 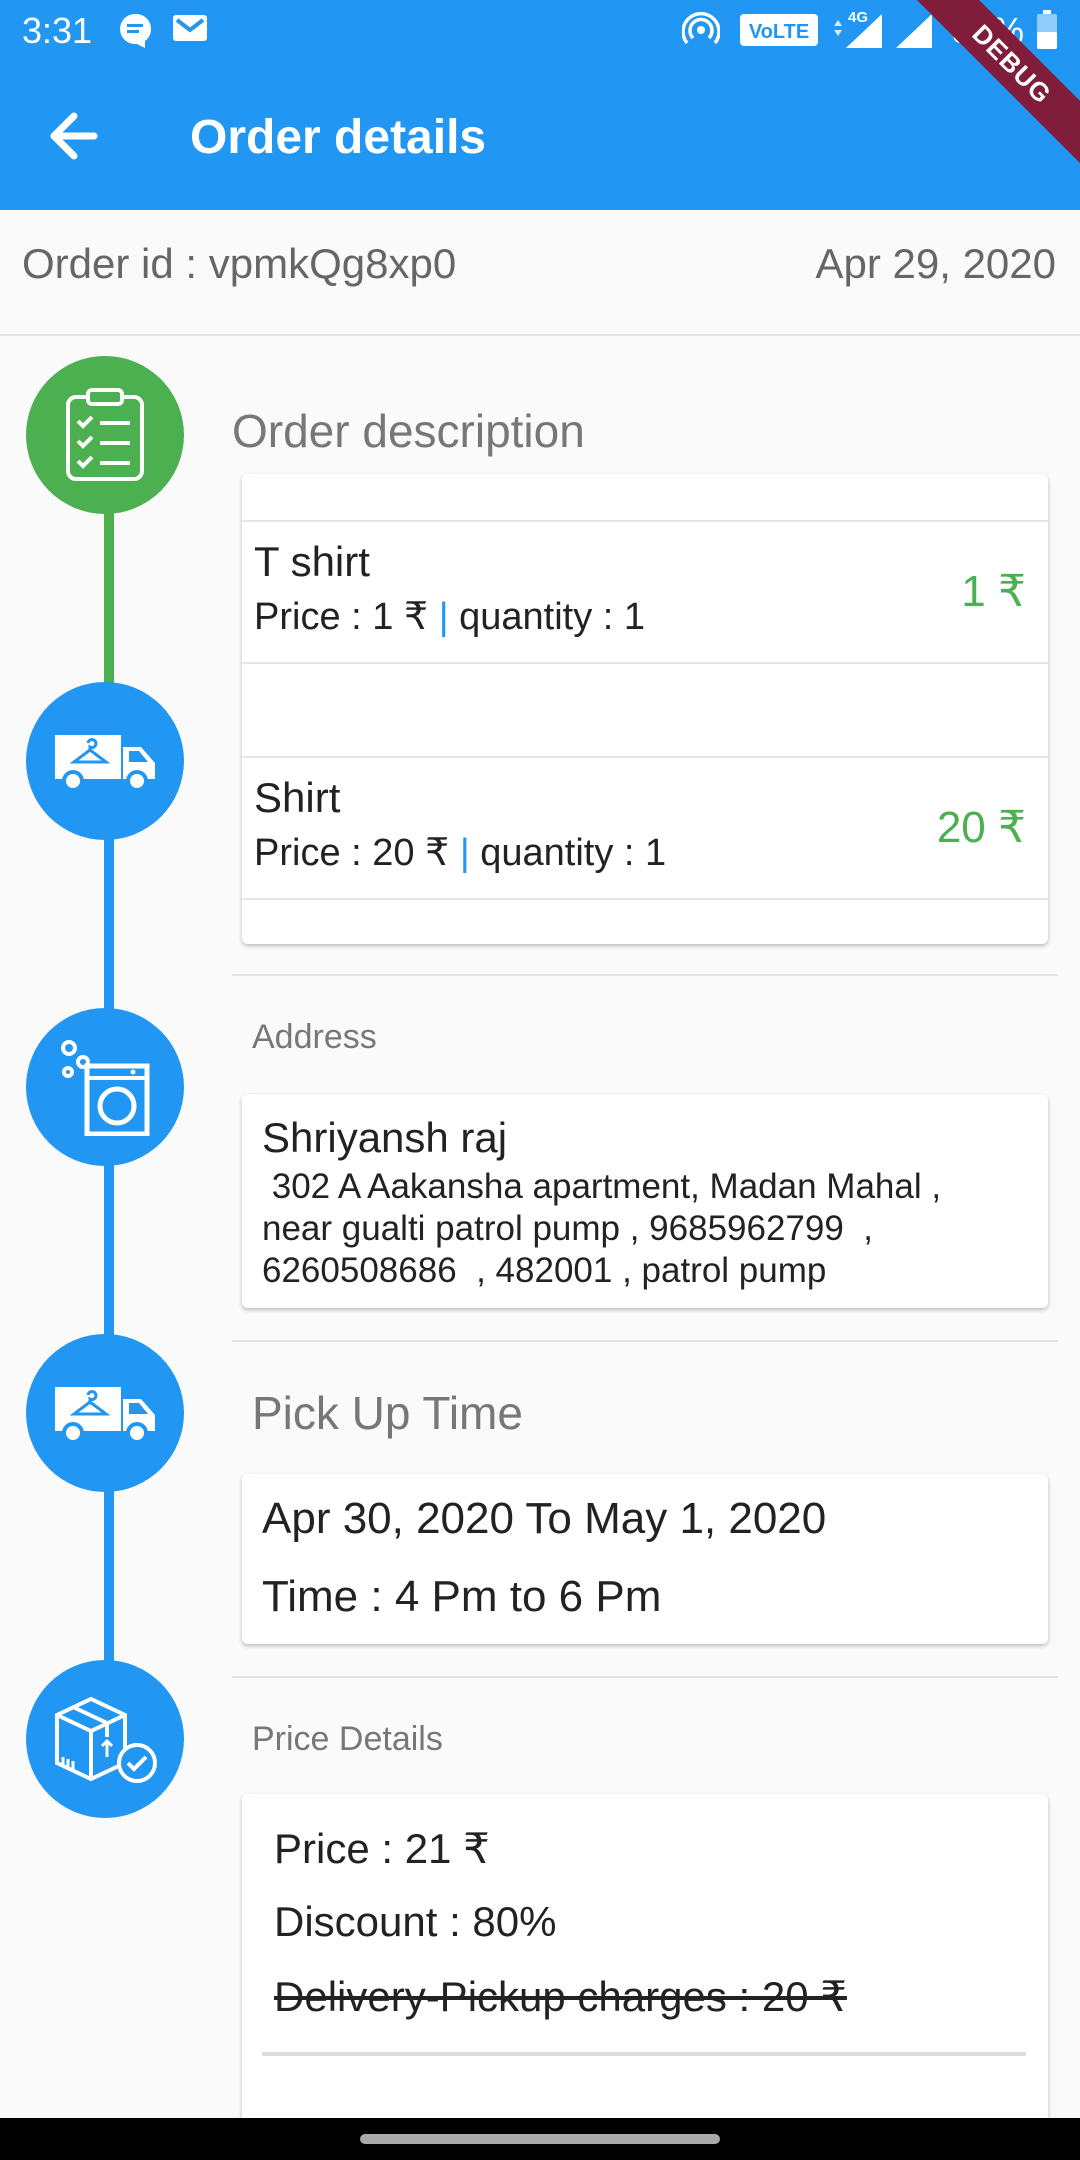 I want to click on address-line: 6260508686 , 482001 , patrol pump, so click(x=544, y=1270).